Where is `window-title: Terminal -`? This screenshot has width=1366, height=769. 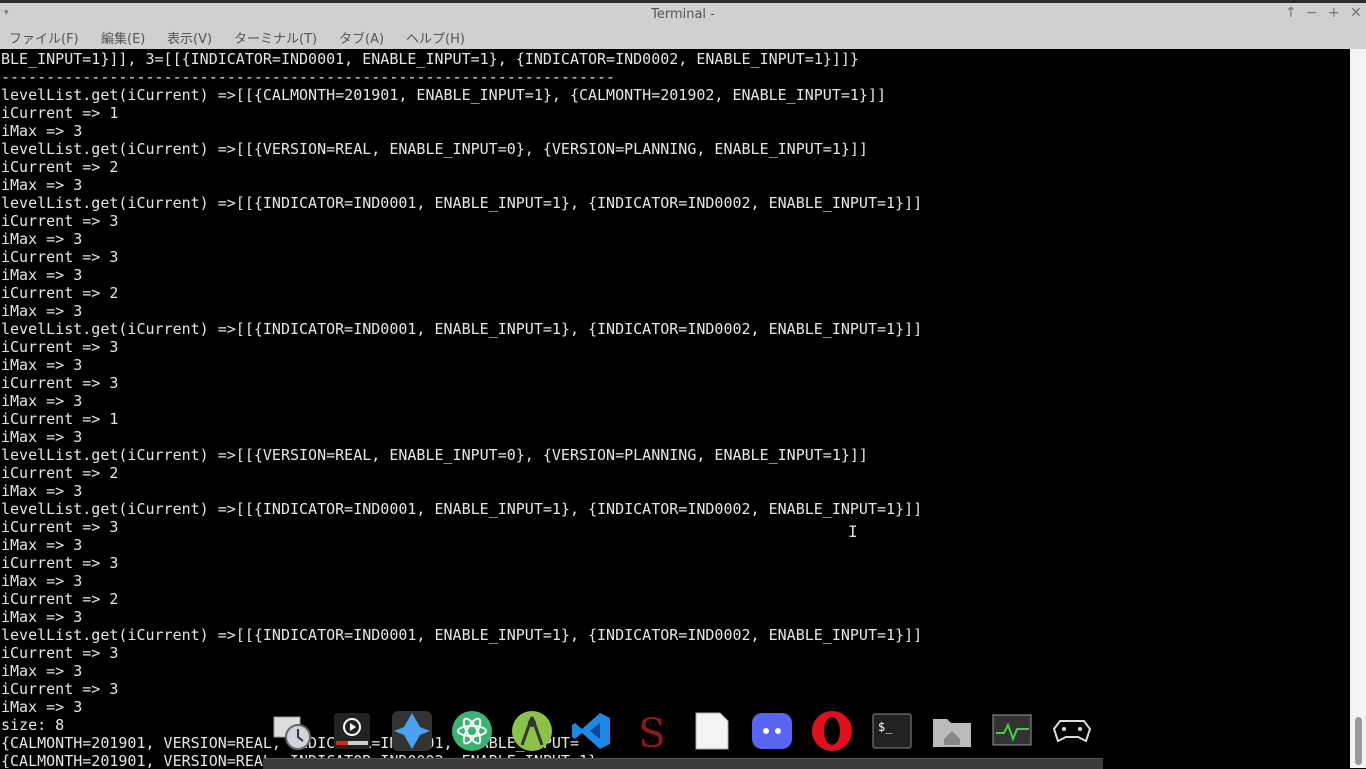
window-title: Terminal - is located at coordinates (683, 14).